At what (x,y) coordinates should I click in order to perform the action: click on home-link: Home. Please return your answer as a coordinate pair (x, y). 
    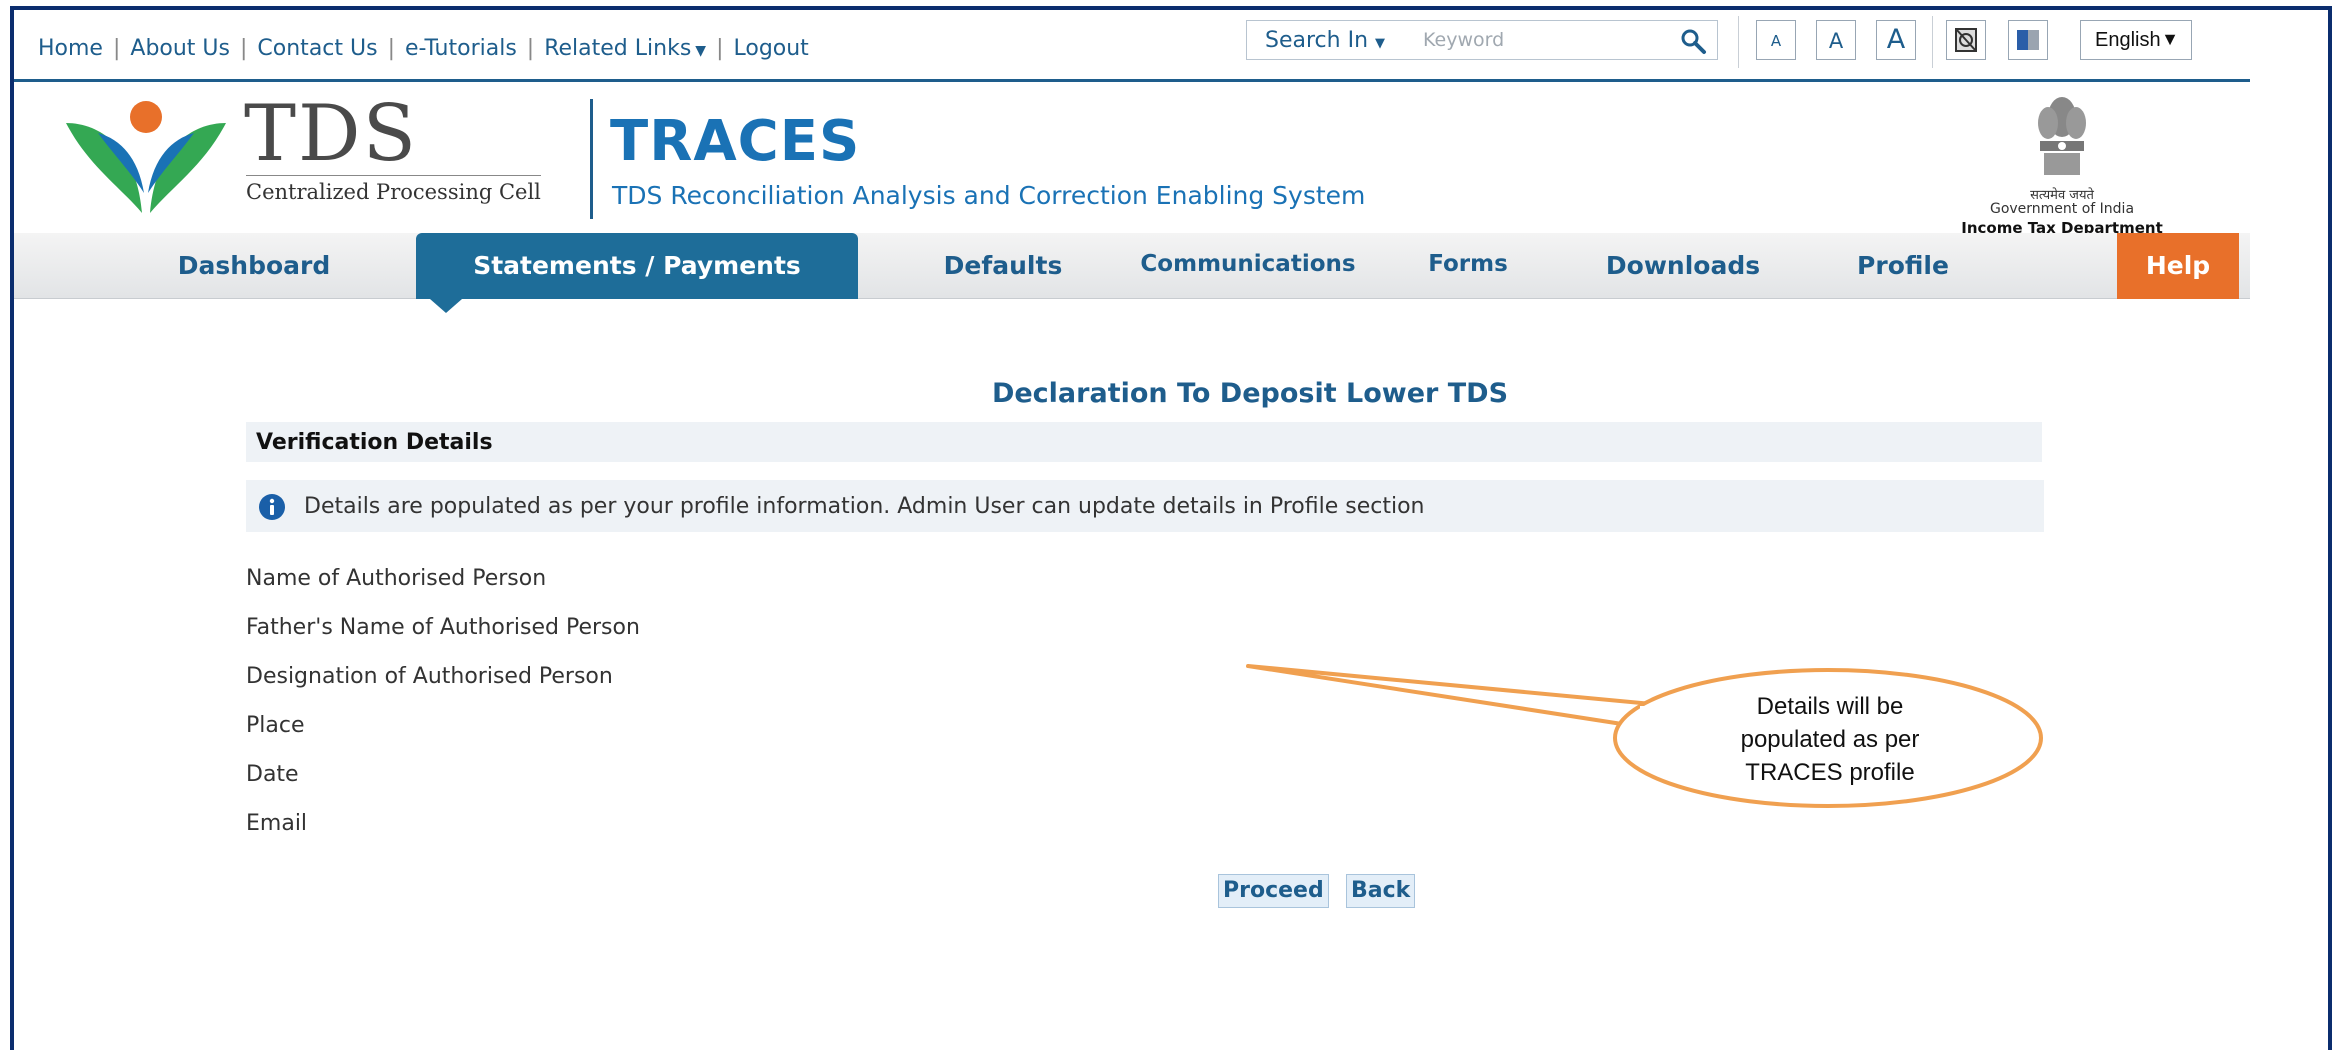
    Looking at the image, I should click on (70, 48).